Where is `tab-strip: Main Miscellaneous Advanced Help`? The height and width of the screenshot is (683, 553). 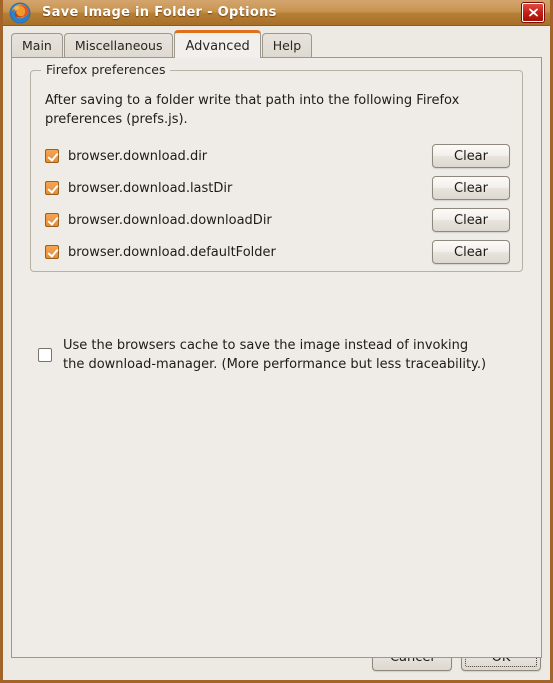 tab-strip: Main Miscellaneous Advanced Help is located at coordinates (280, 43).